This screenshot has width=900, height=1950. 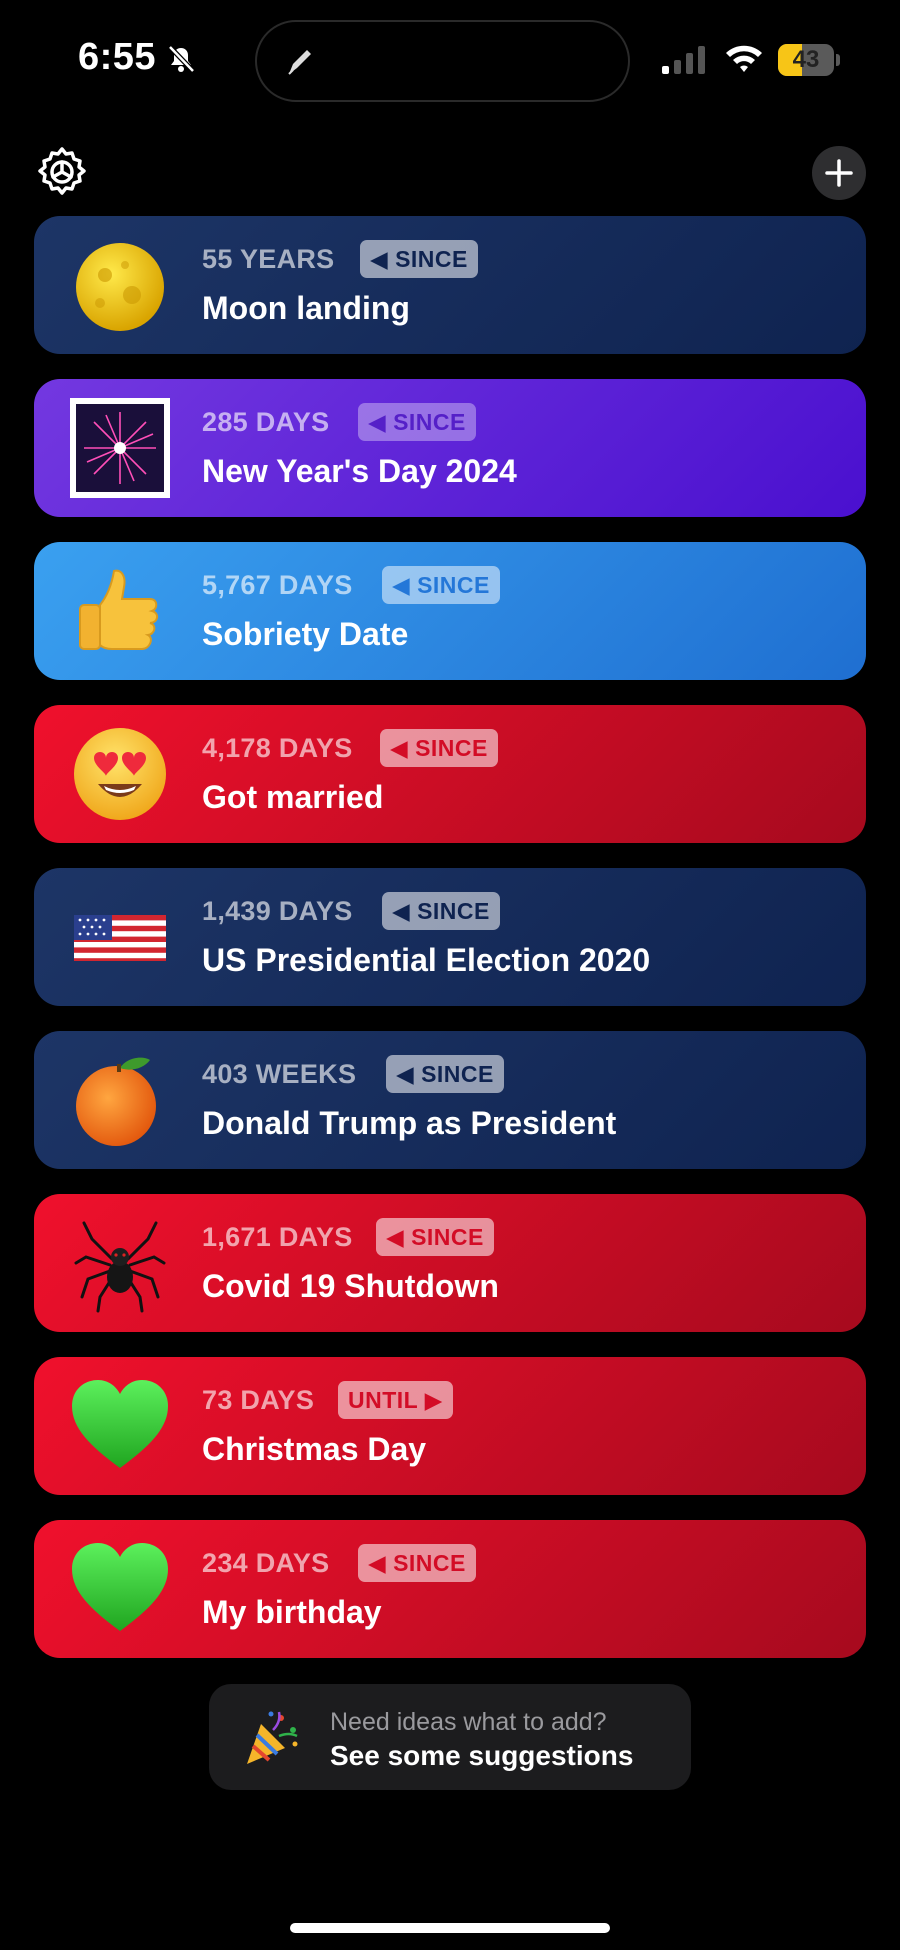 I want to click on party-popper-icon, so click(x=272, y=1737).